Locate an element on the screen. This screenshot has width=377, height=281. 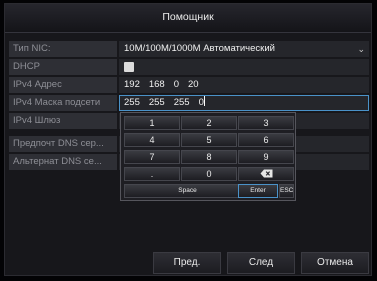
dhcp-row: DHCP is located at coordinates (189, 67).